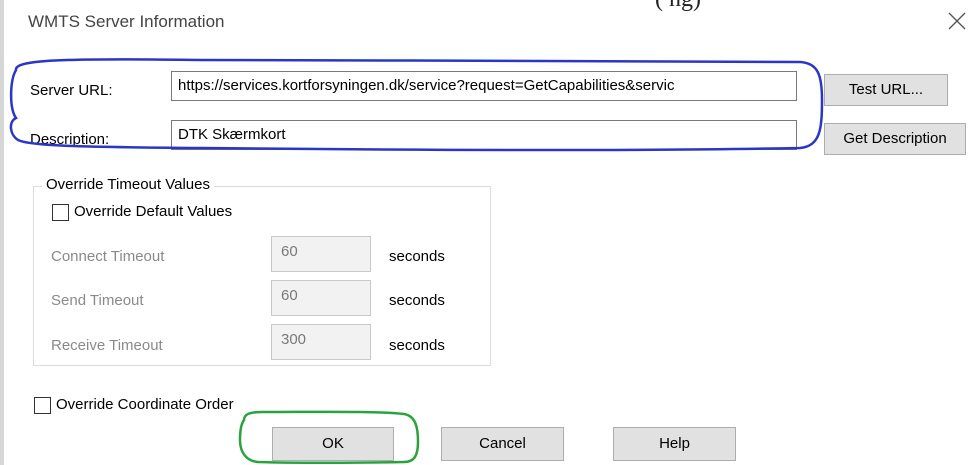 The width and height of the screenshot is (978, 465). Describe the element at coordinates (321, 298) in the screenshot. I see `send-timeout-input: 60` at that location.